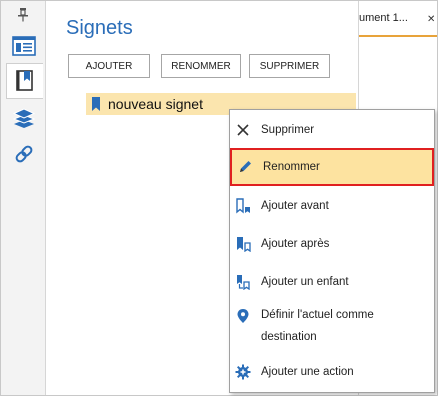 This screenshot has height=396, width=438. What do you see at coordinates (243, 244) in the screenshot?
I see `bookmark-add-after-icon` at bounding box center [243, 244].